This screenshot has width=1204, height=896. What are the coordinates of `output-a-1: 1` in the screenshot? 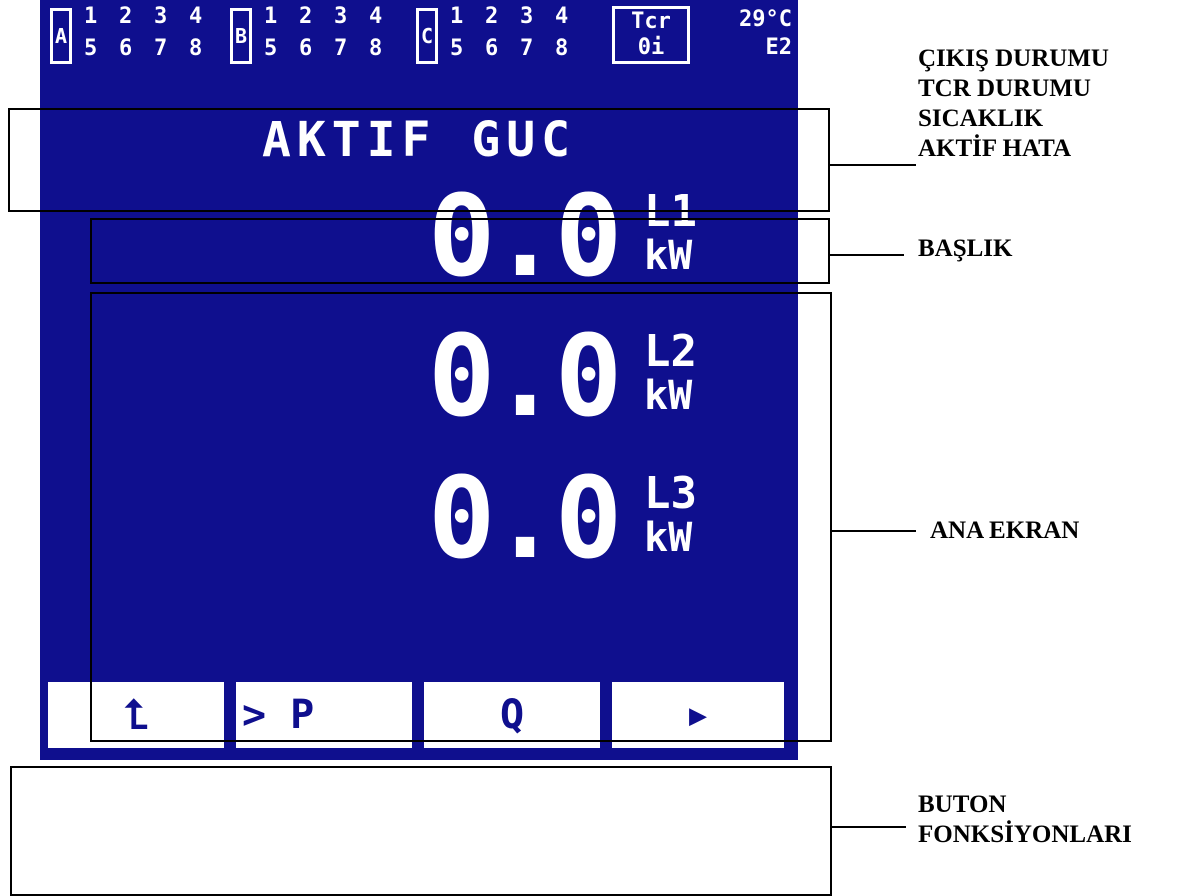 It's located at (91, 16).